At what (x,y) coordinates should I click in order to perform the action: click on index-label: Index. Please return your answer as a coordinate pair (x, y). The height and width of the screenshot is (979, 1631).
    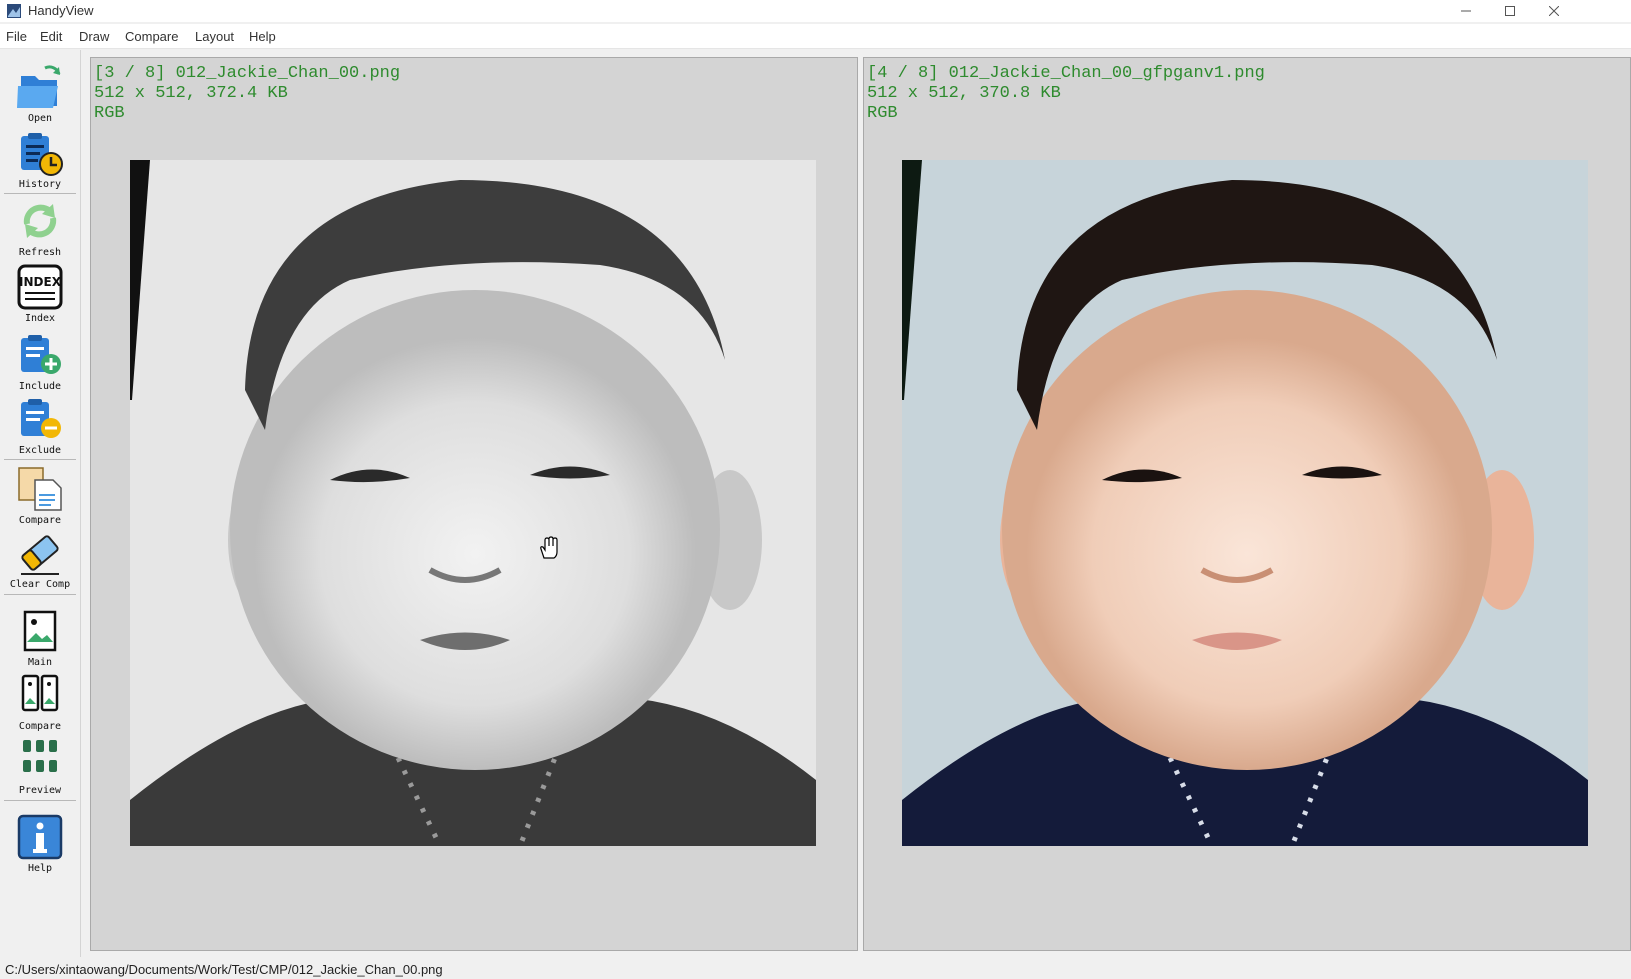
    Looking at the image, I should click on (40, 318).